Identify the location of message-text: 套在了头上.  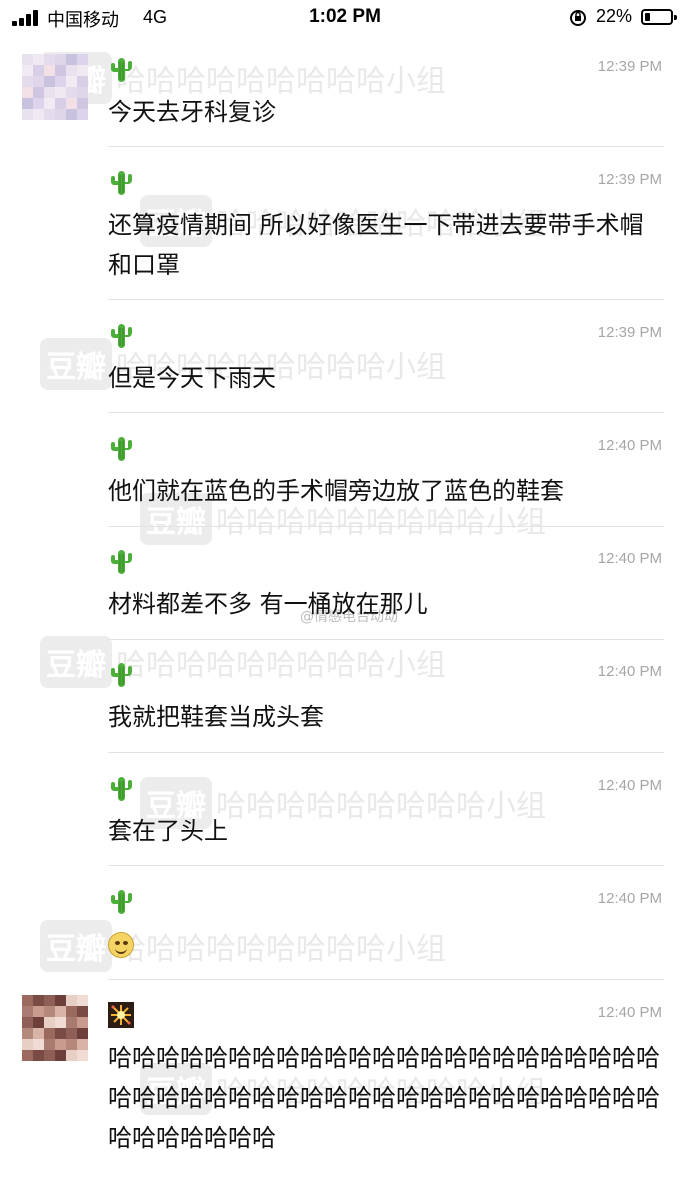
(168, 831).